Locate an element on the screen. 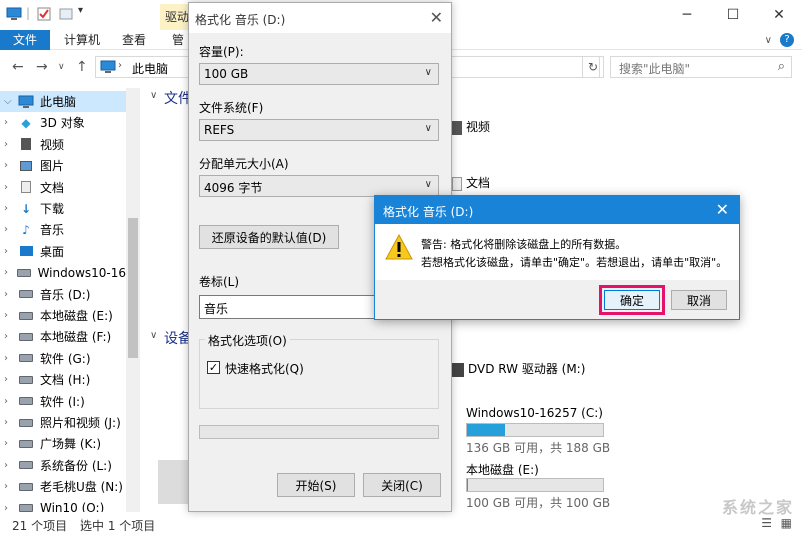  drive-tile is located at coordinates (173, 482).